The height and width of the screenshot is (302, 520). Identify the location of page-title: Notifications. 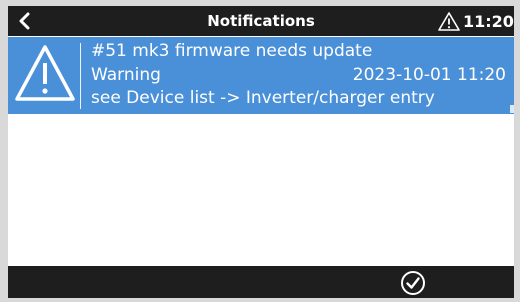
(261, 21).